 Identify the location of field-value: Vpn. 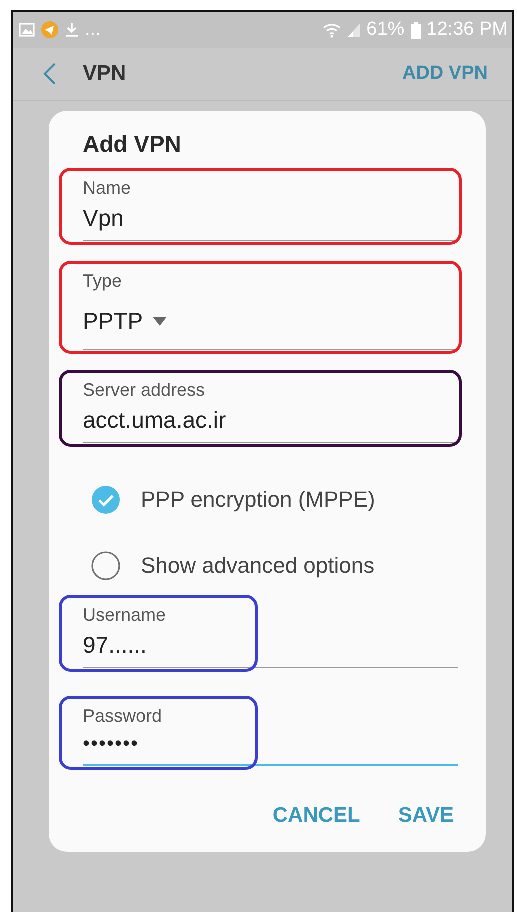
(104, 218).